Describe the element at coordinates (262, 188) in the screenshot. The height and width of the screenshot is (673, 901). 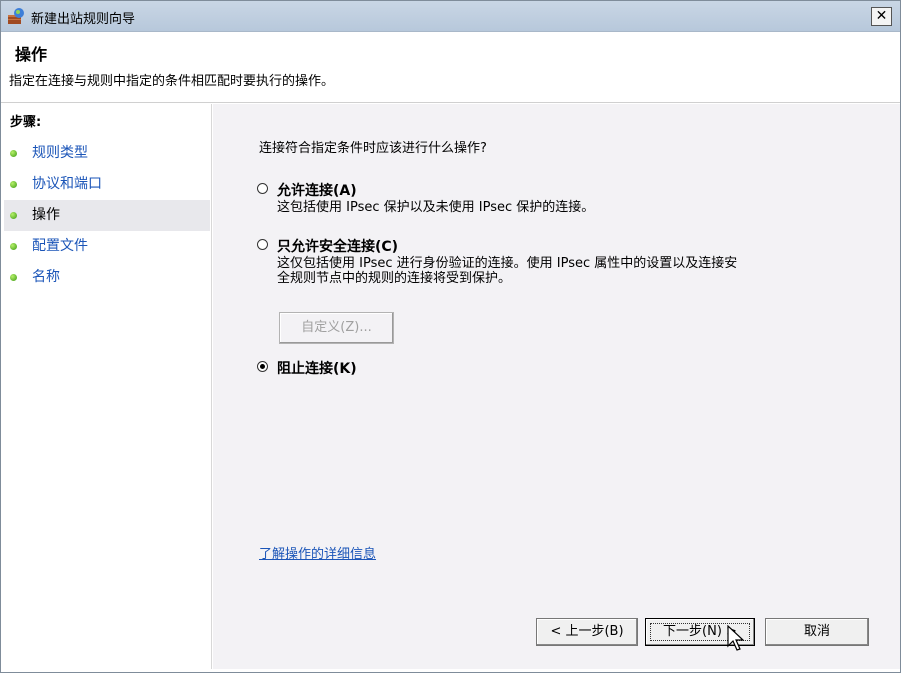
I see `allow-connection-radio` at that location.